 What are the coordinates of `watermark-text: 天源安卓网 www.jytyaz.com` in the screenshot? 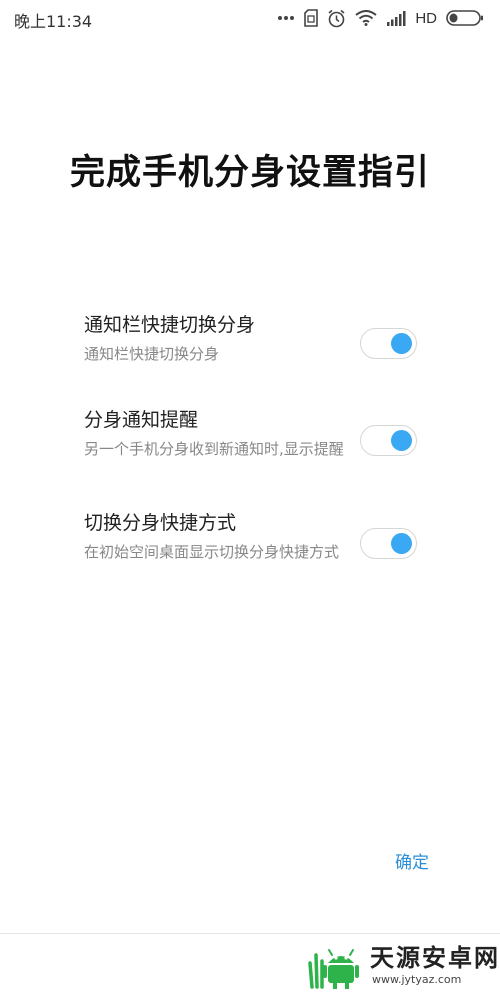 It's located at (435, 964).